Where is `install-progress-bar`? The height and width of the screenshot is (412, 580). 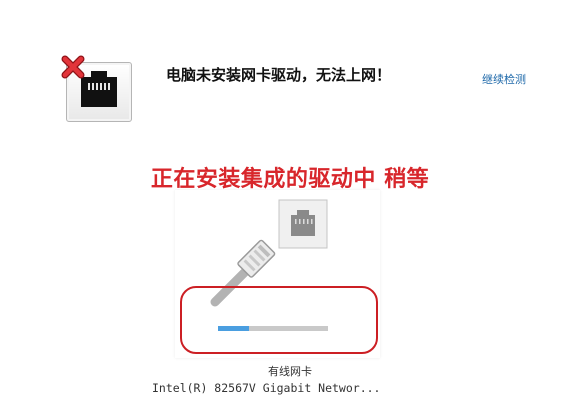 install-progress-bar is located at coordinates (273, 328).